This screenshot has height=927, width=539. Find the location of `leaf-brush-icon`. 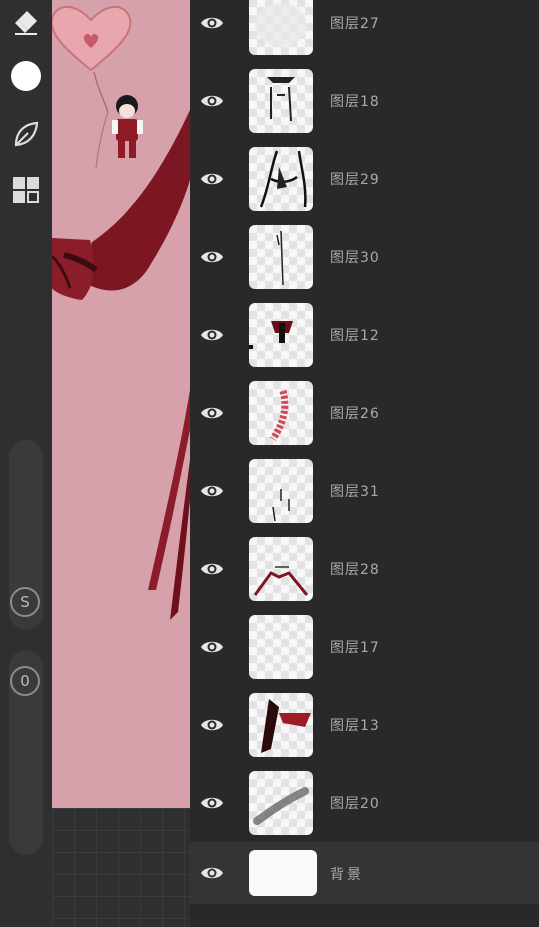

leaf-brush-icon is located at coordinates (26, 134).